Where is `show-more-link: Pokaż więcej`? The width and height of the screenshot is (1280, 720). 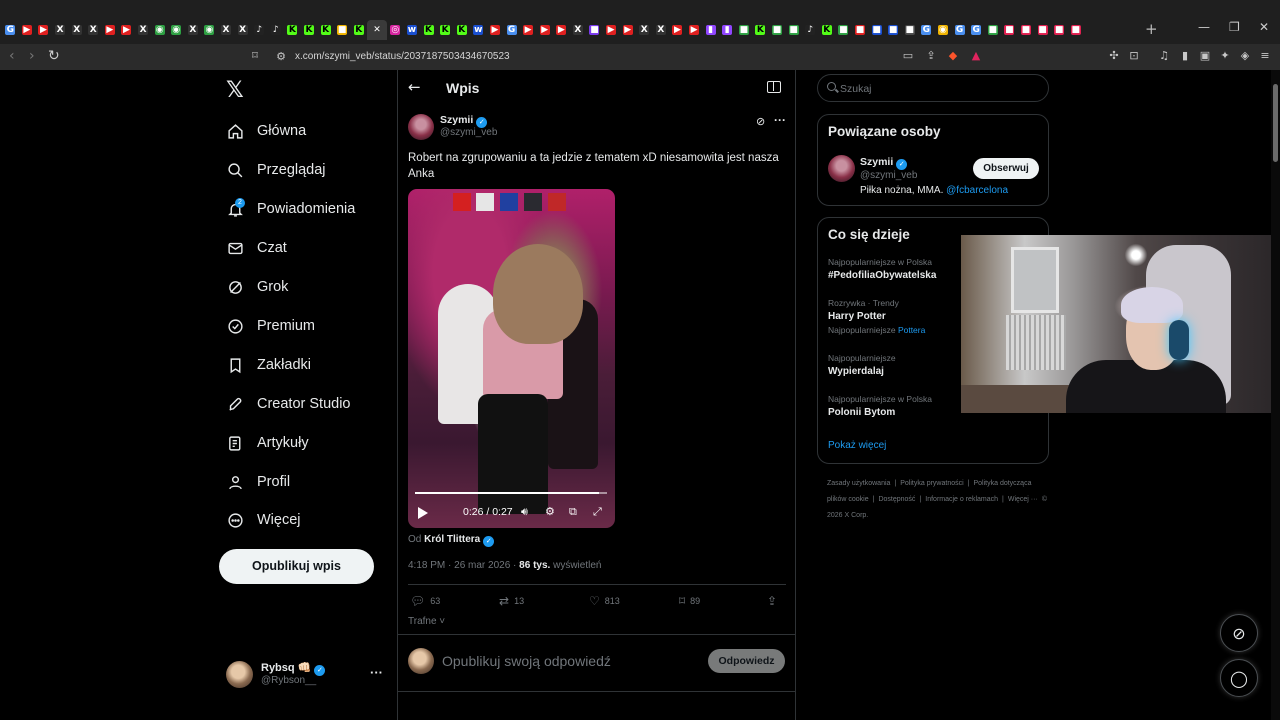 show-more-link: Pokaż więcej is located at coordinates (857, 445).